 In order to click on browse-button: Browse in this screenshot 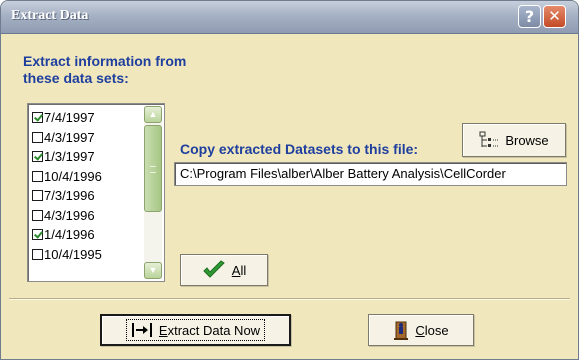, I will do `click(514, 140)`.